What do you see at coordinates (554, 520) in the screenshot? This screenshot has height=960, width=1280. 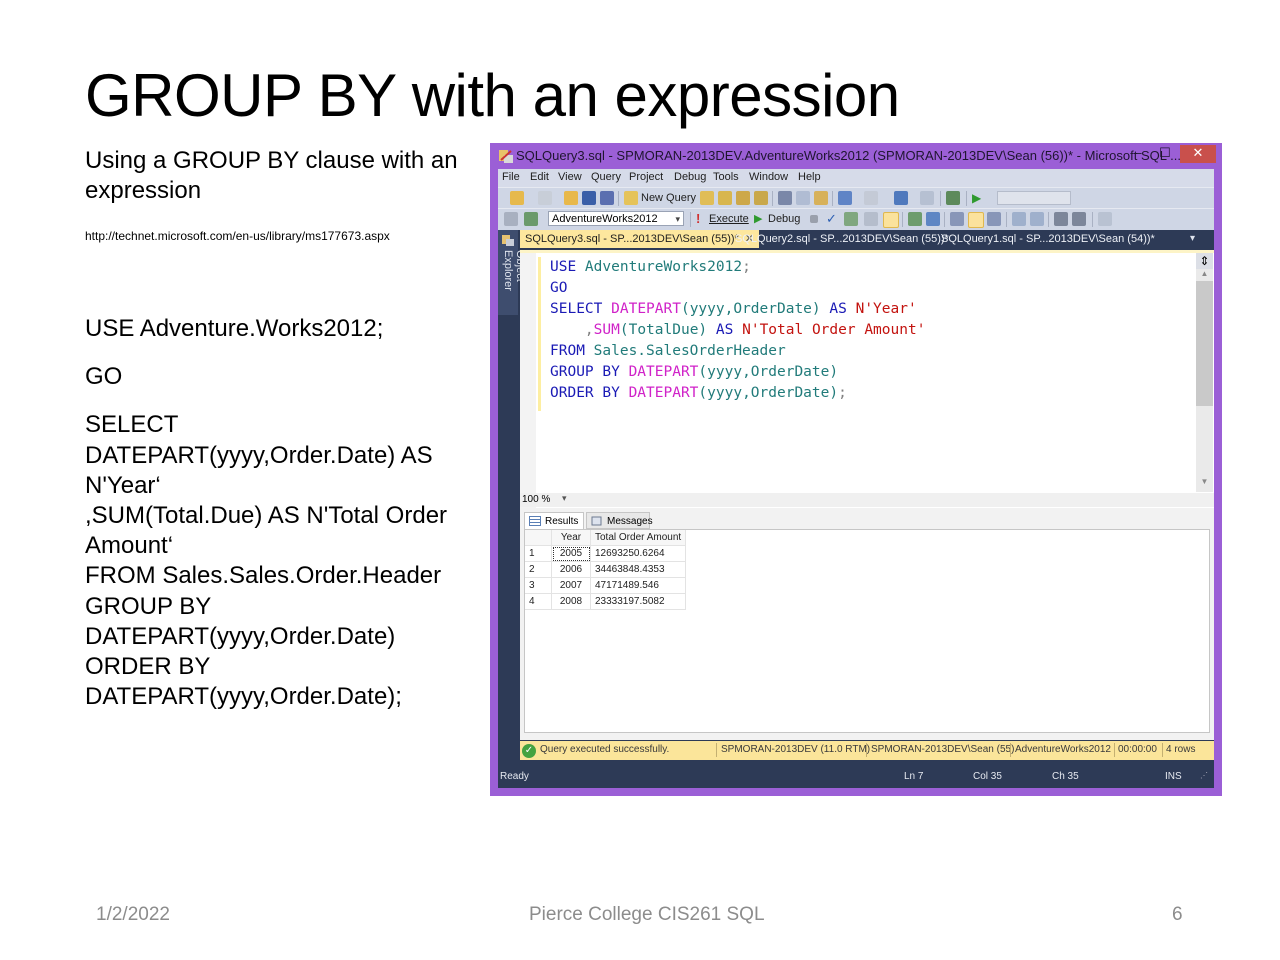 I see `tab-results: Results` at bounding box center [554, 520].